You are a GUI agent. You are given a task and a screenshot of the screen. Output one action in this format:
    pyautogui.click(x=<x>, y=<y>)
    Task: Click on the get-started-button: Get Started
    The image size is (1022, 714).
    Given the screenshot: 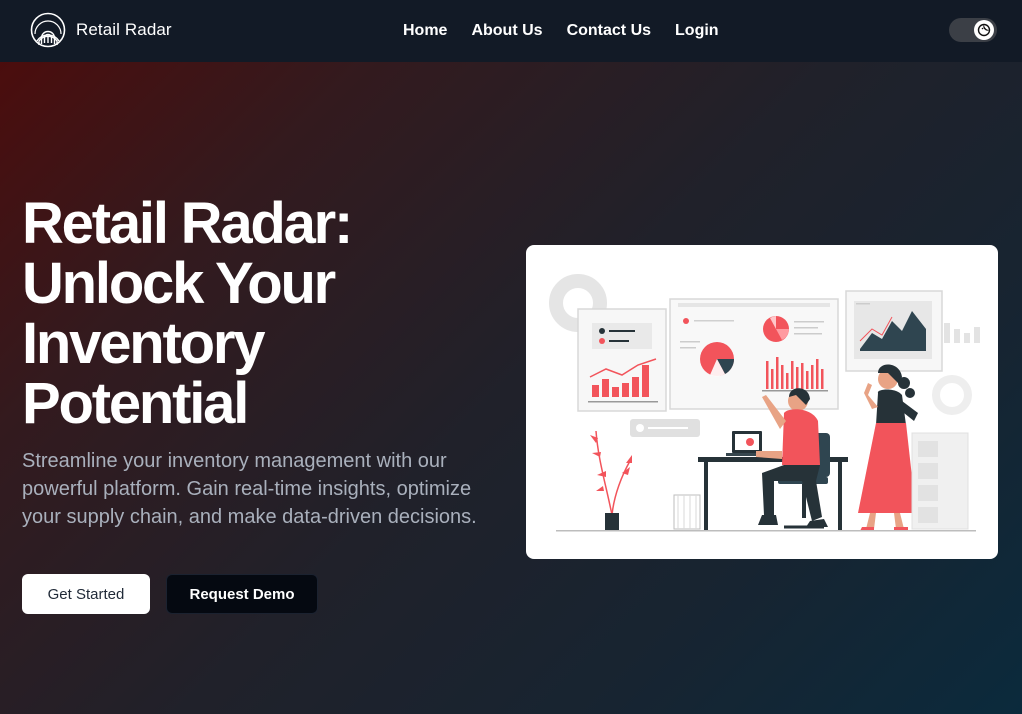 What is the action you would take?
    pyautogui.click(x=86, y=594)
    